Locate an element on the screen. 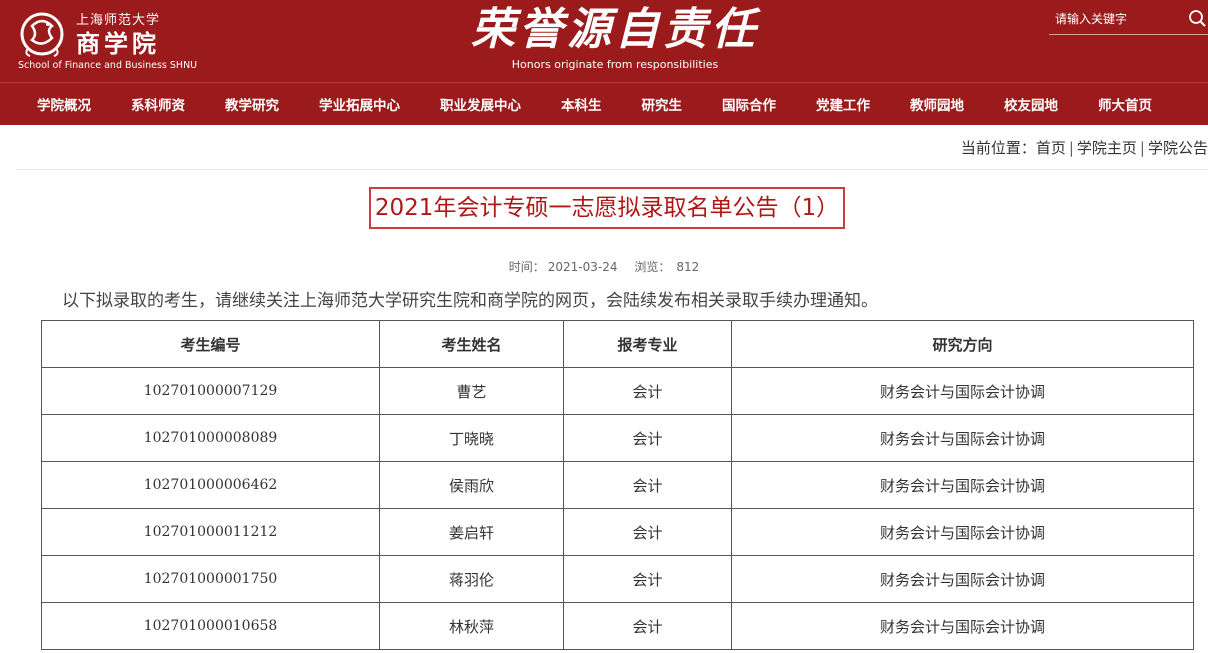 This screenshot has width=1208, height=653. cell-candidate-id: 102701000007129 is located at coordinates (210, 391).